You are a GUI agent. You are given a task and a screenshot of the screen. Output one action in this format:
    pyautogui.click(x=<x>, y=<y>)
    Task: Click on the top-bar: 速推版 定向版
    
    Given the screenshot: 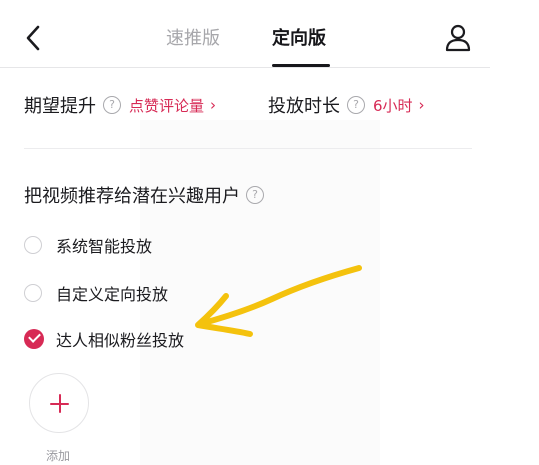 What is the action you would take?
    pyautogui.click(x=269, y=34)
    